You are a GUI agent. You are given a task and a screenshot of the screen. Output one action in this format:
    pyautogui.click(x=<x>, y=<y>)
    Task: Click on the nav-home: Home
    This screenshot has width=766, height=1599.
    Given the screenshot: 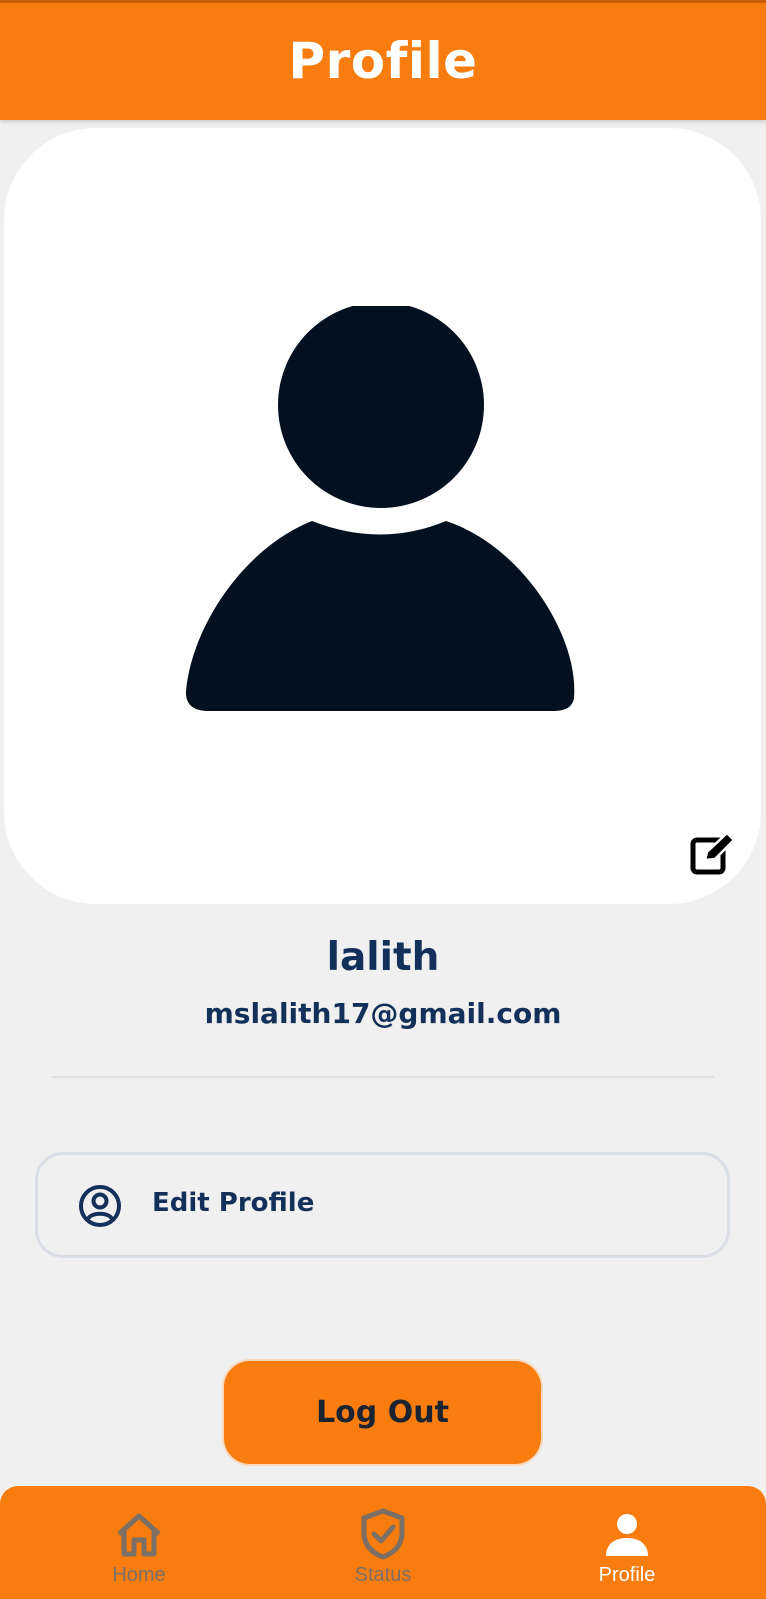 What is the action you would take?
    pyautogui.click(x=139, y=1542)
    